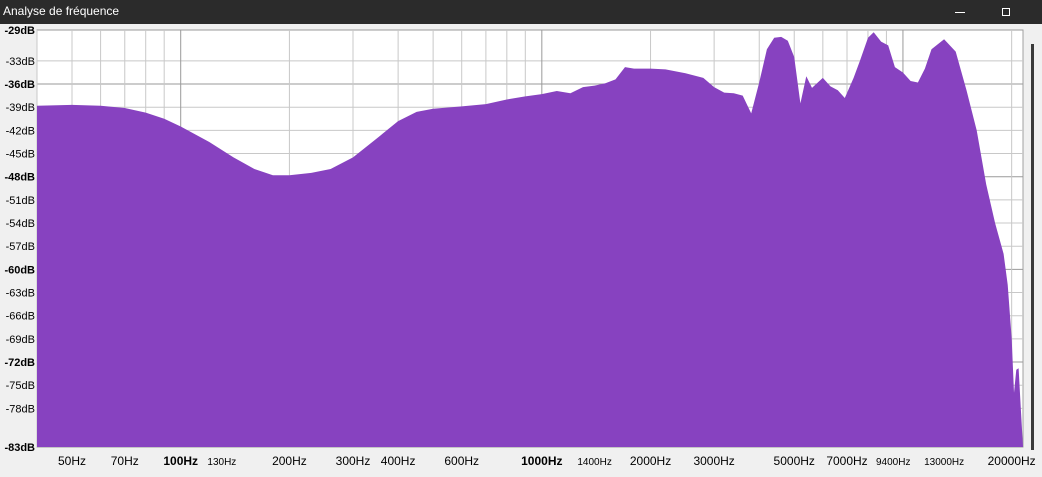 This screenshot has width=1042, height=477. I want to click on minimize-button, so click(960, 12).